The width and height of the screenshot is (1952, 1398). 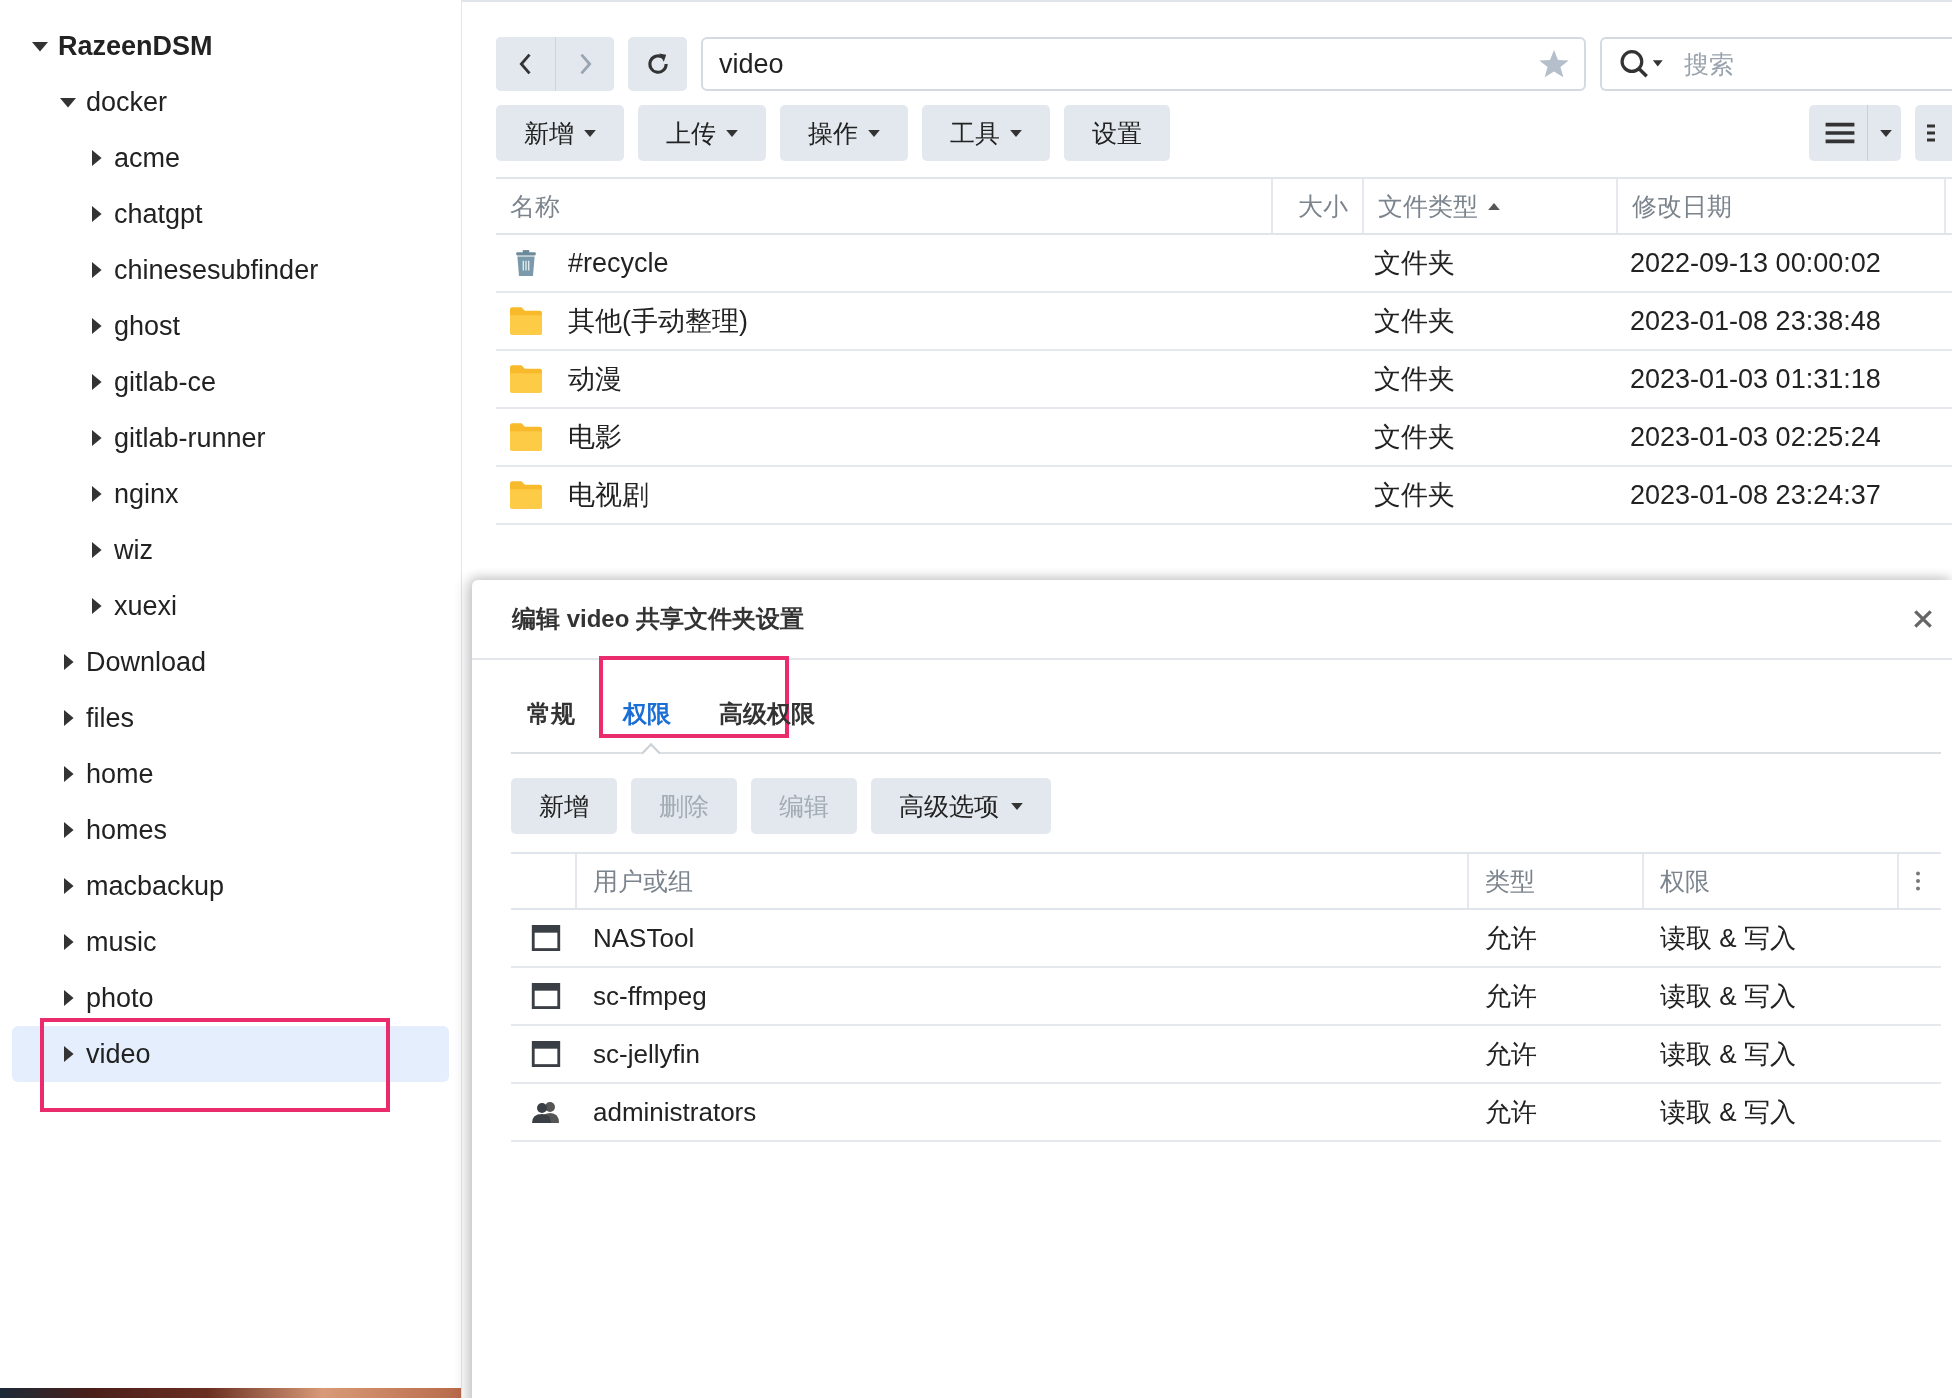 I want to click on modified-date: 2023-01-03 01:31:18, so click(x=1755, y=379).